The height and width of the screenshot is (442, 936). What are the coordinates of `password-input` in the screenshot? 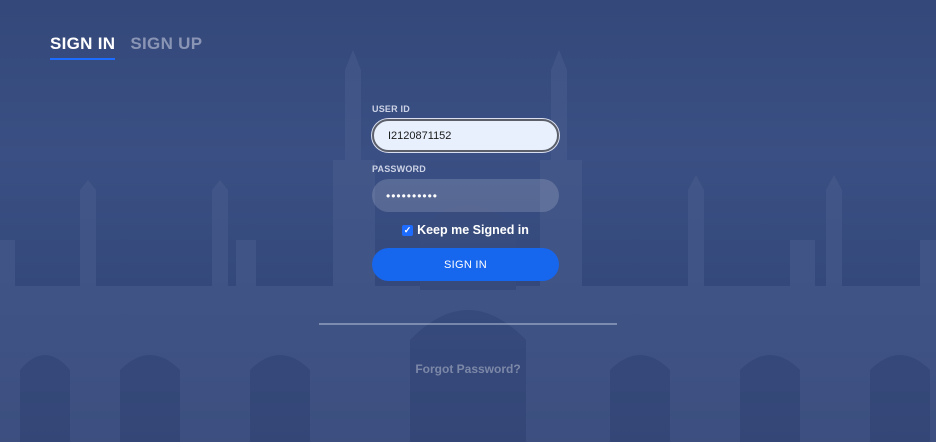 It's located at (465, 195).